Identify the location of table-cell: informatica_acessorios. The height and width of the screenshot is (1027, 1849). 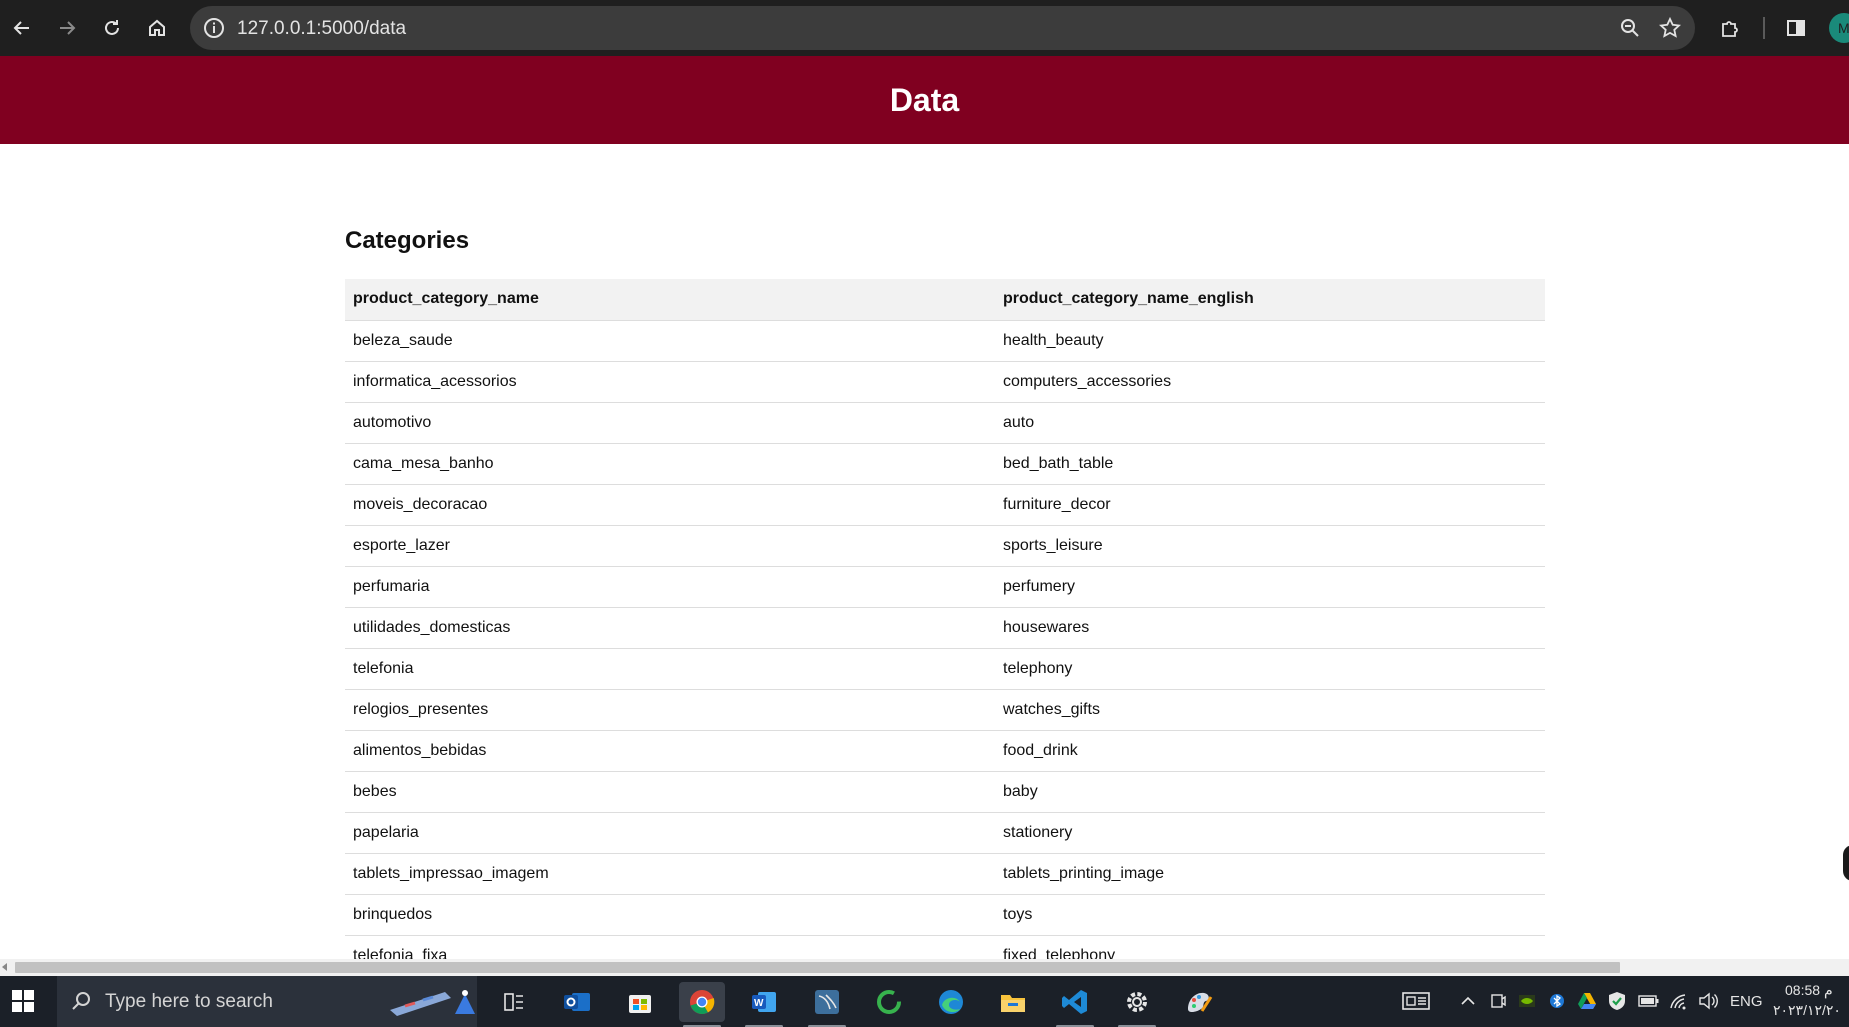
(670, 382).